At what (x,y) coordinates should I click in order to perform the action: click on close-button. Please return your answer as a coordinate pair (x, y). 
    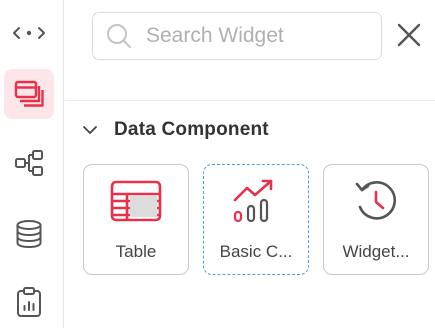
    Looking at the image, I should click on (409, 37).